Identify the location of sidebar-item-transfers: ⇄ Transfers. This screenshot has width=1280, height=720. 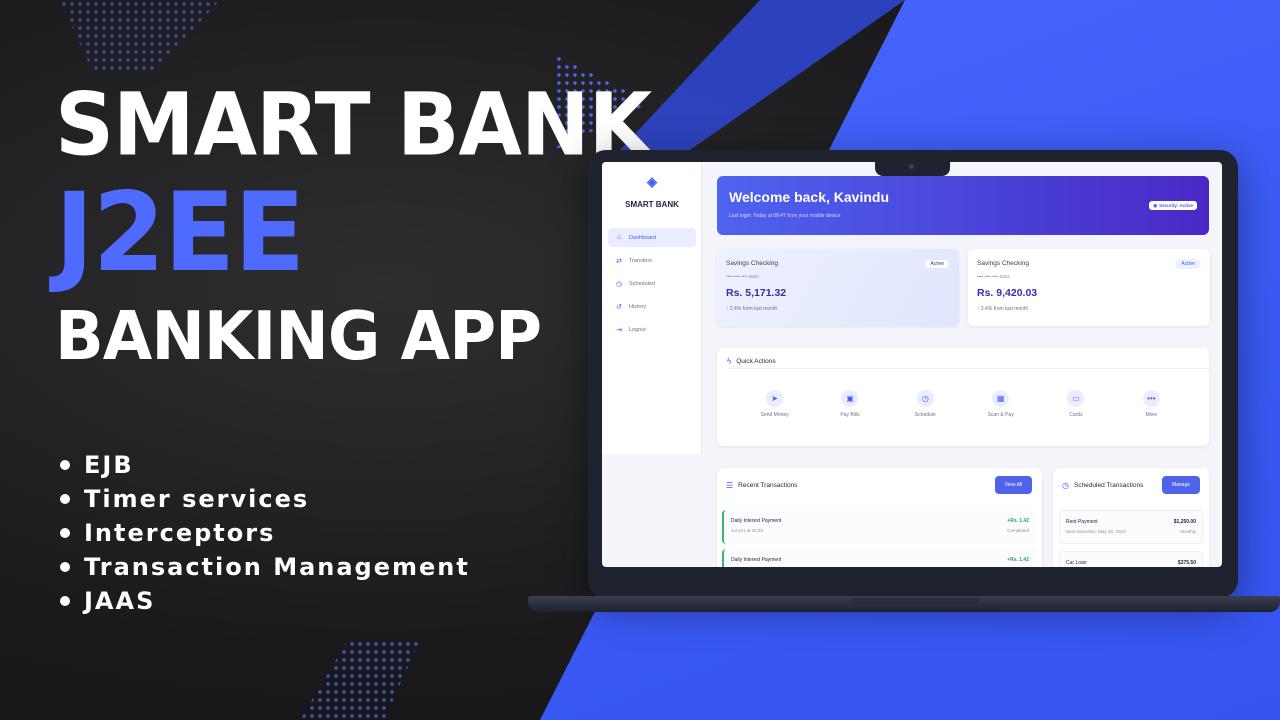
(652, 260).